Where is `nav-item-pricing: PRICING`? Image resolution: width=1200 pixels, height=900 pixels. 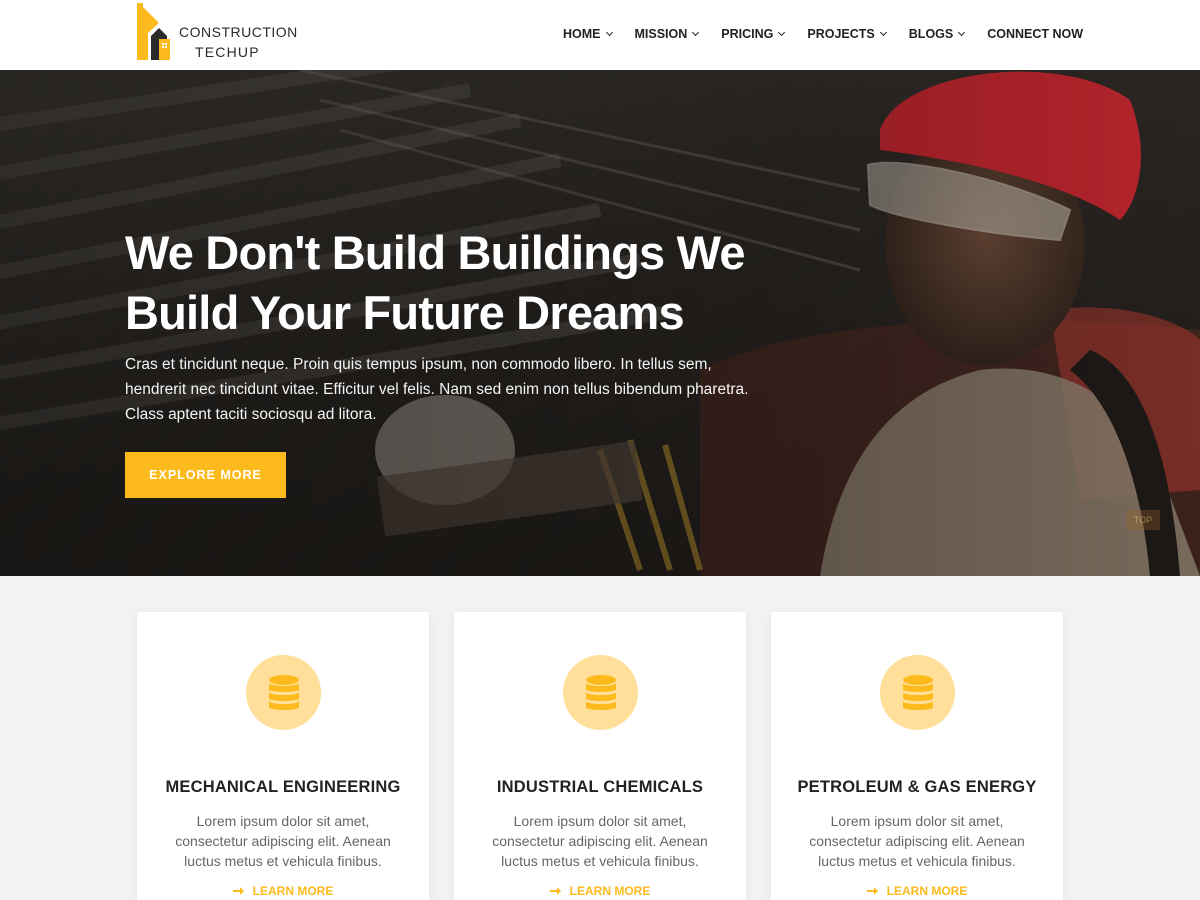 nav-item-pricing: PRICING is located at coordinates (753, 34).